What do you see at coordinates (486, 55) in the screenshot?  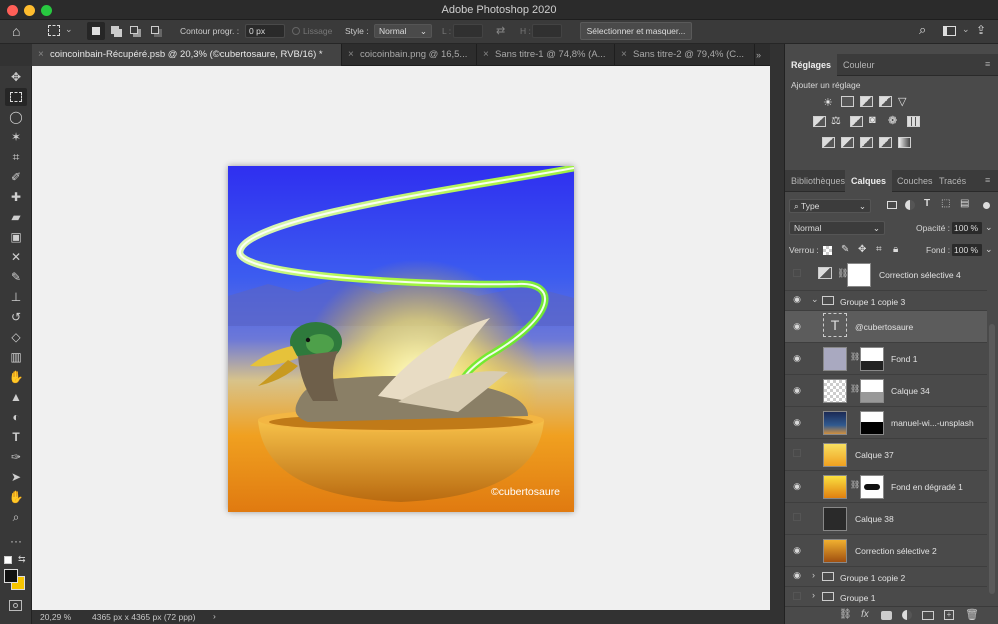 I see `close-icon: ×` at bounding box center [486, 55].